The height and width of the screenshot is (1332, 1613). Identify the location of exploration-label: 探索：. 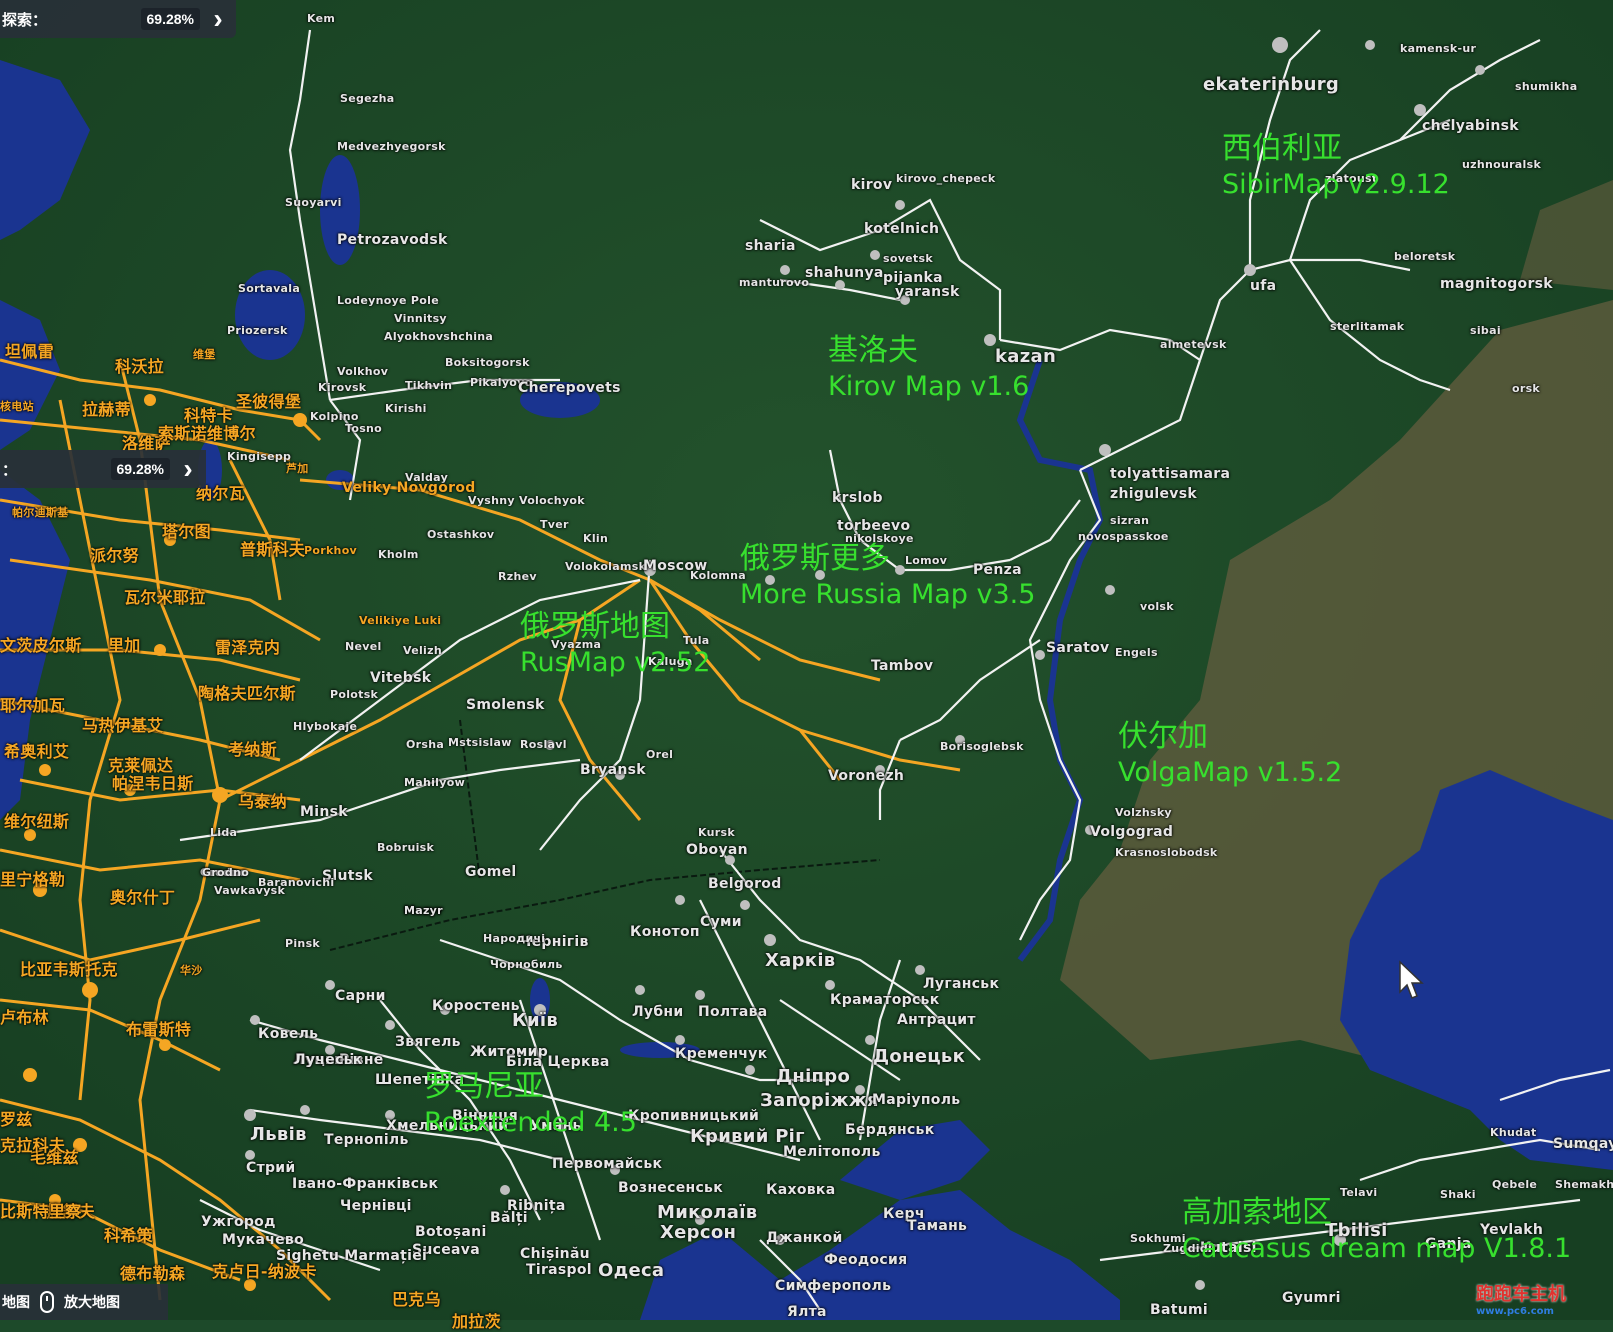
(25, 20).